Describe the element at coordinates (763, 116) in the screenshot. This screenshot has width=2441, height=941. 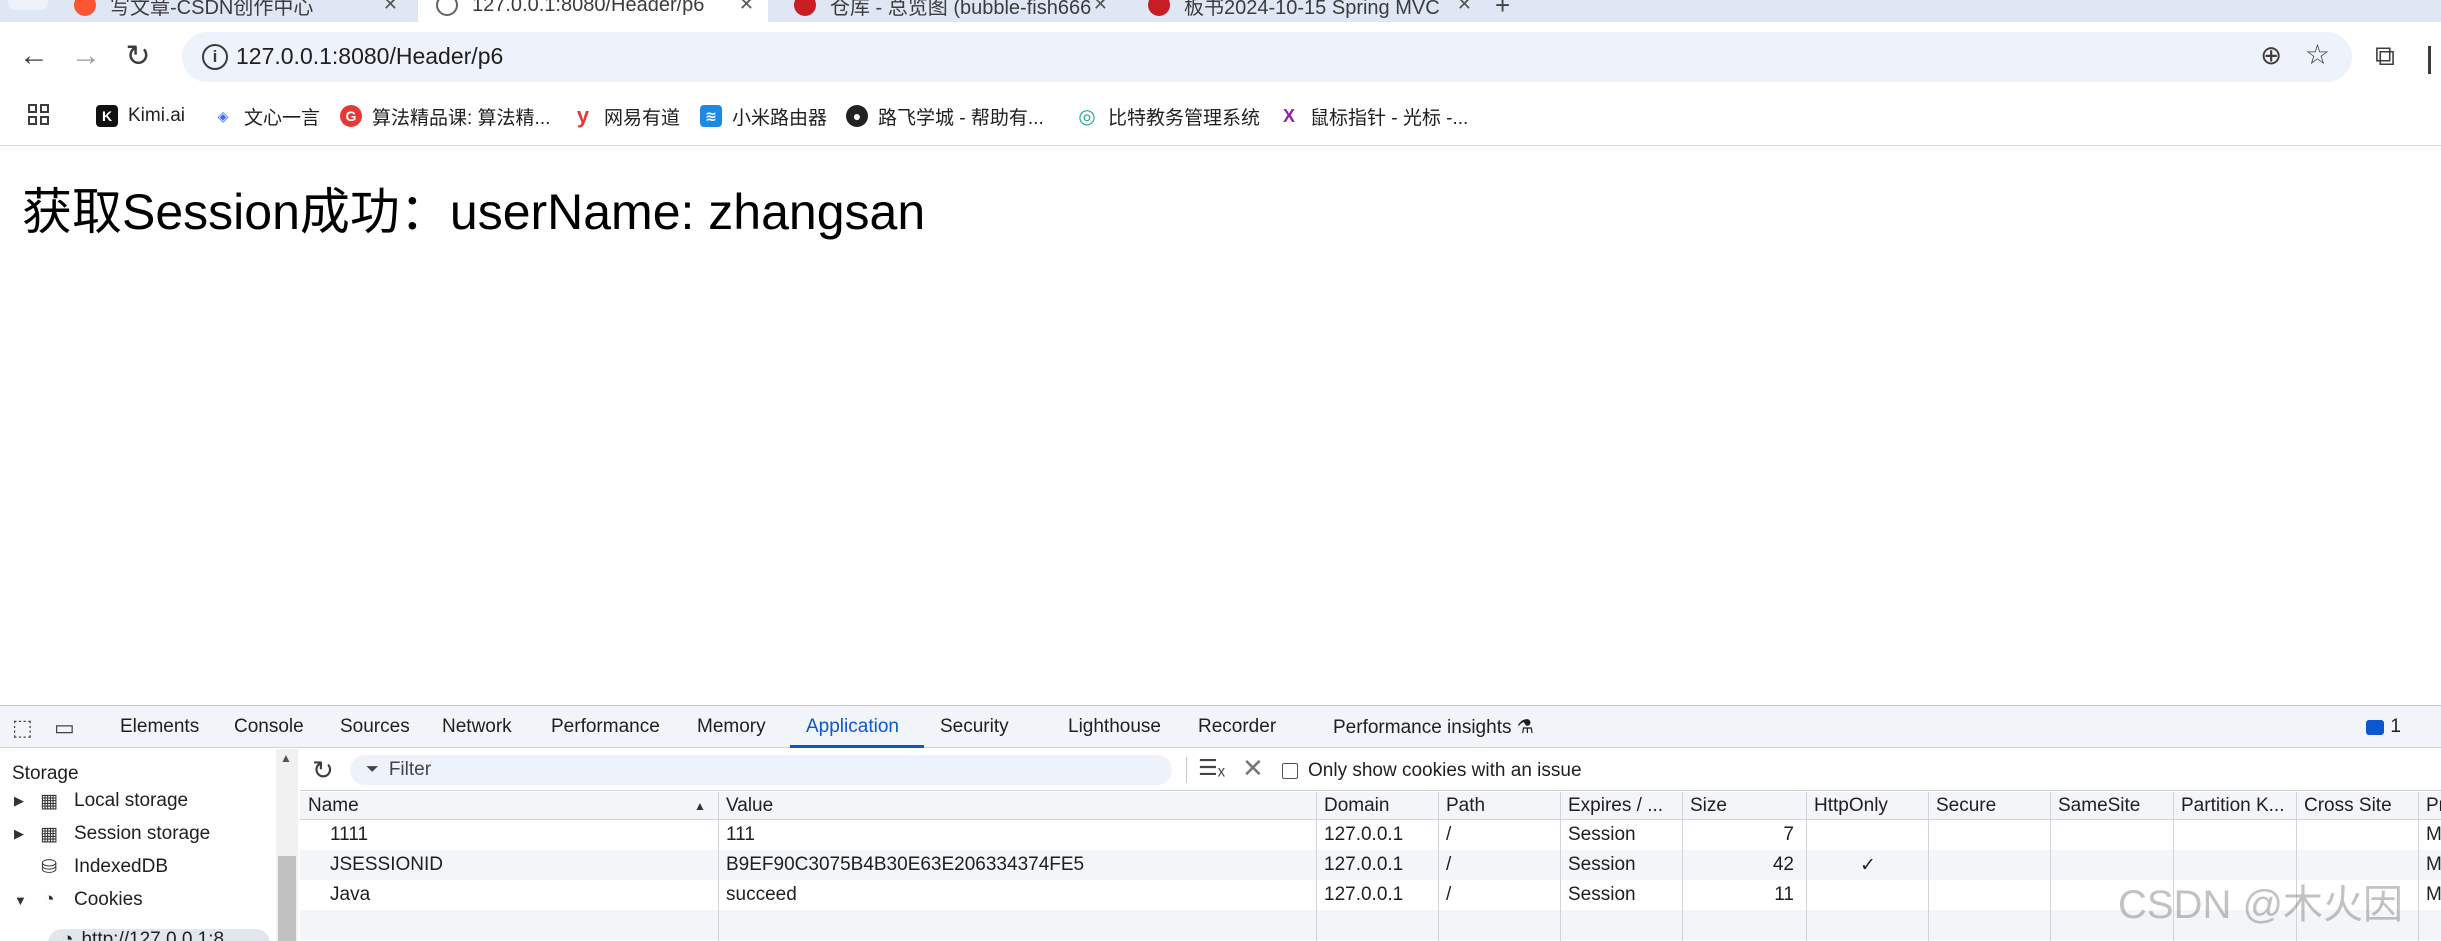
I see `bookmark-xiaomi-router: ≋ 小米路由器` at that location.